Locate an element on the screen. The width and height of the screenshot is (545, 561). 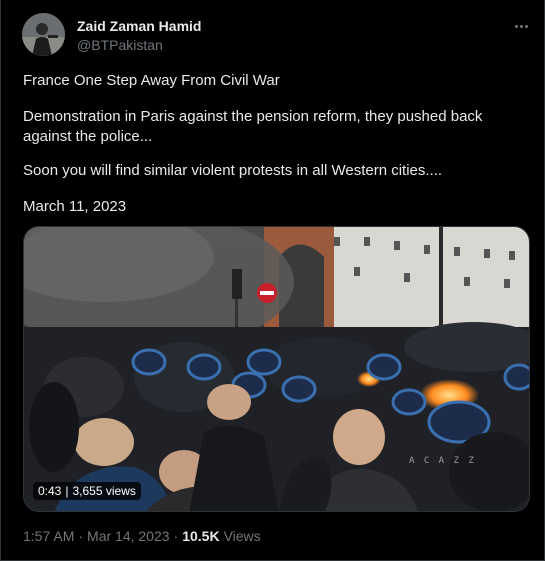
tweet-time: 1:57 AM is located at coordinates (48, 536).